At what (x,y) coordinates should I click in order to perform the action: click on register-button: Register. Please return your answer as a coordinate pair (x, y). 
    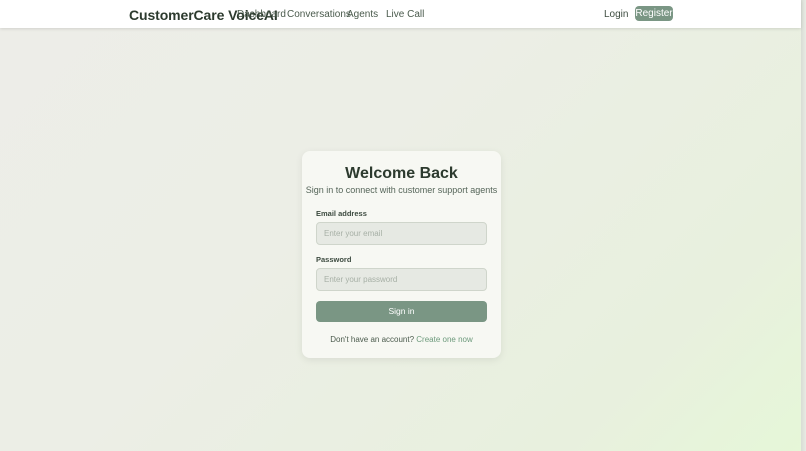
    Looking at the image, I should click on (654, 13).